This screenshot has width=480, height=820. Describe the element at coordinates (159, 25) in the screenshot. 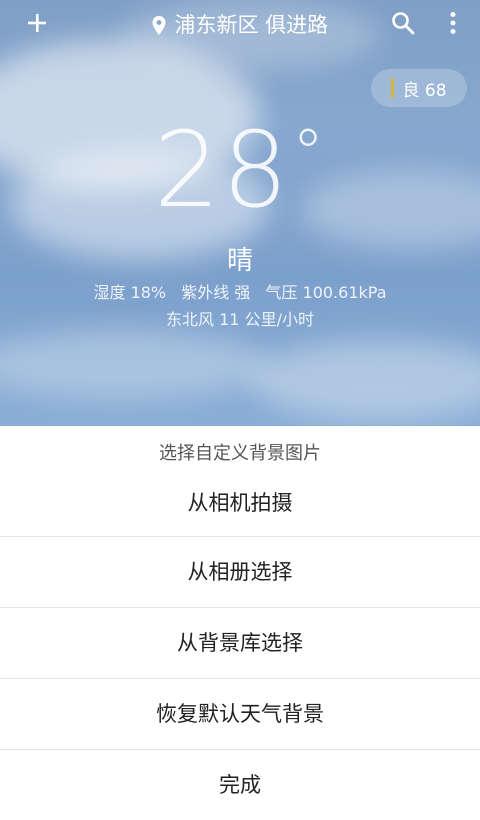

I see `location-pin-icon` at that location.